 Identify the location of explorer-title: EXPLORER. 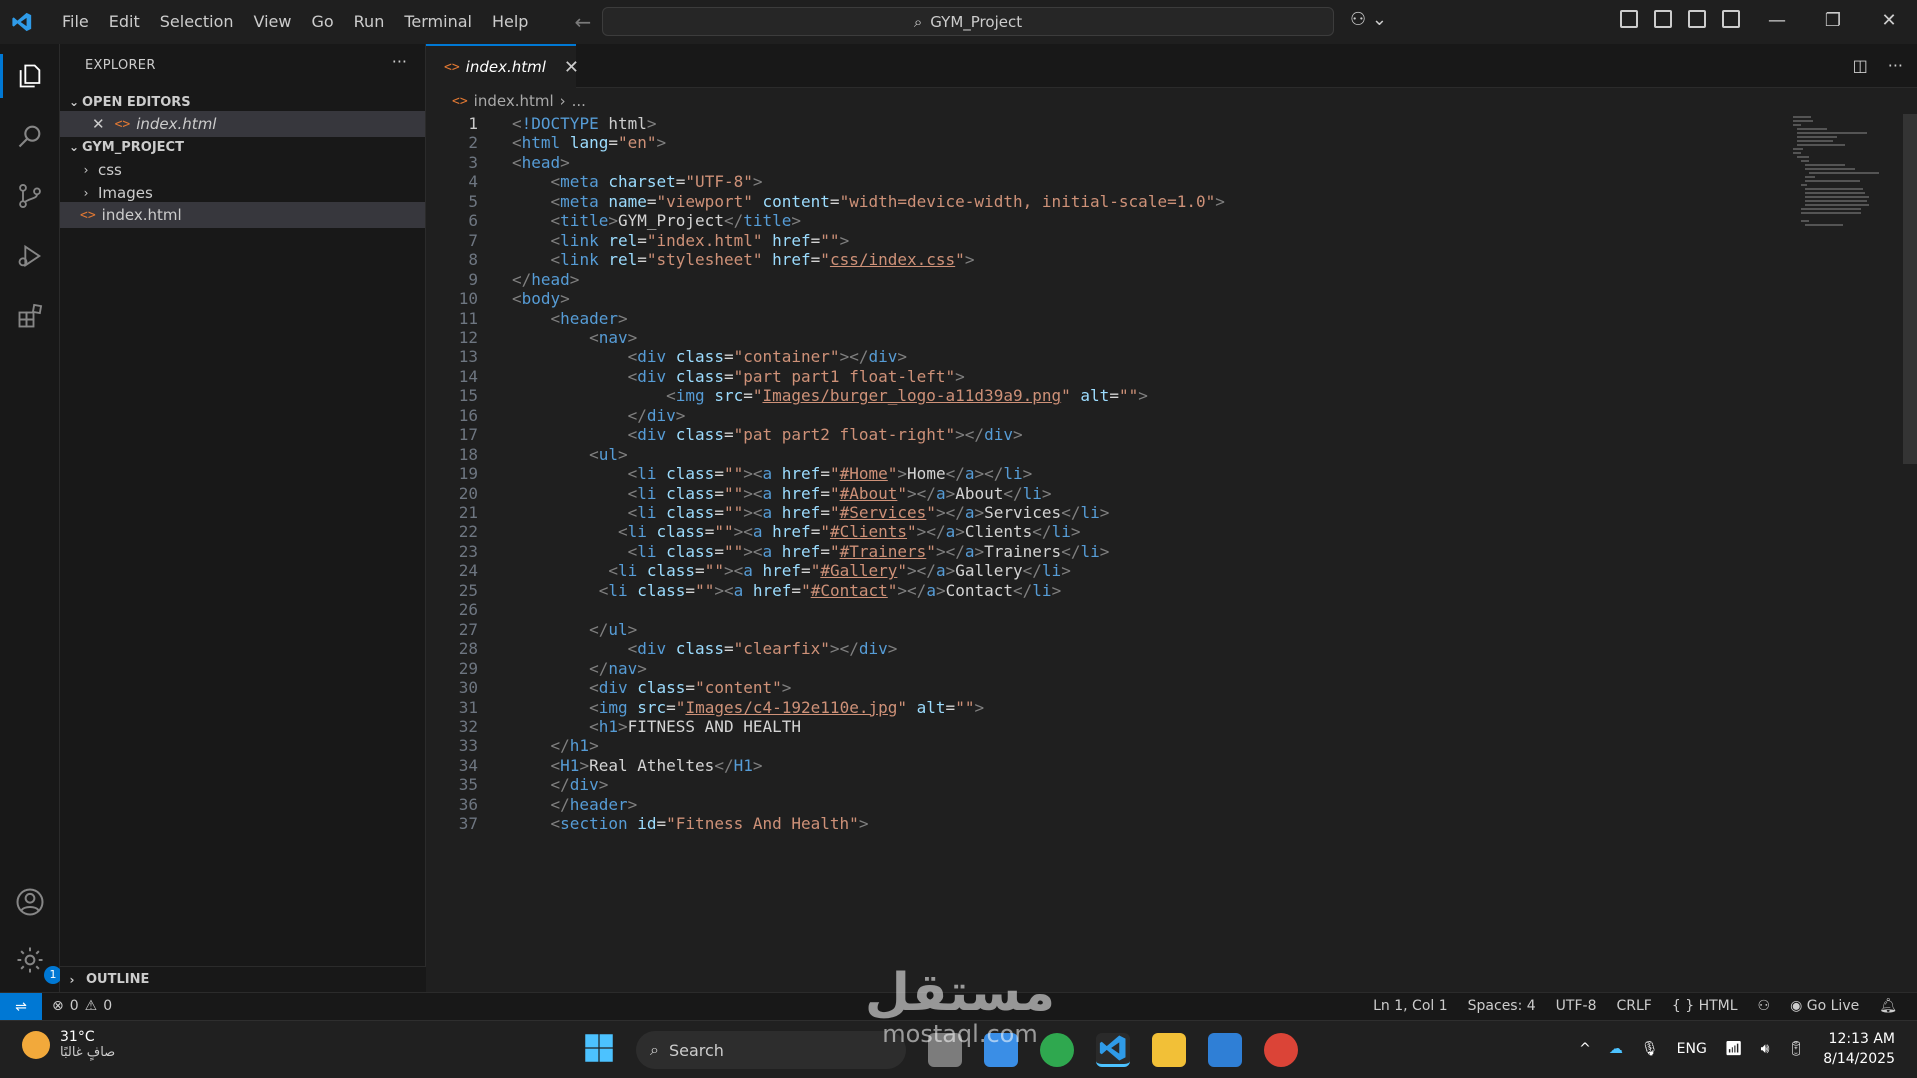
(120, 65).